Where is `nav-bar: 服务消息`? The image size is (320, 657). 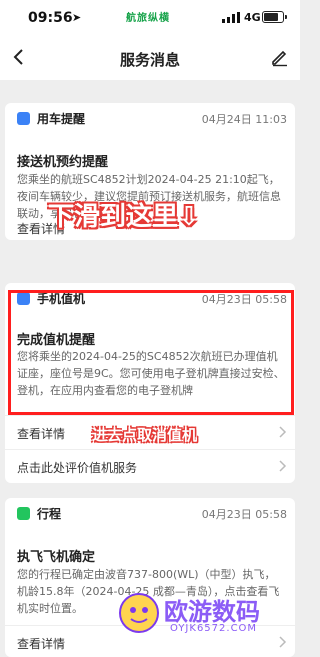 nav-bar: 服务消息 is located at coordinates (150, 58).